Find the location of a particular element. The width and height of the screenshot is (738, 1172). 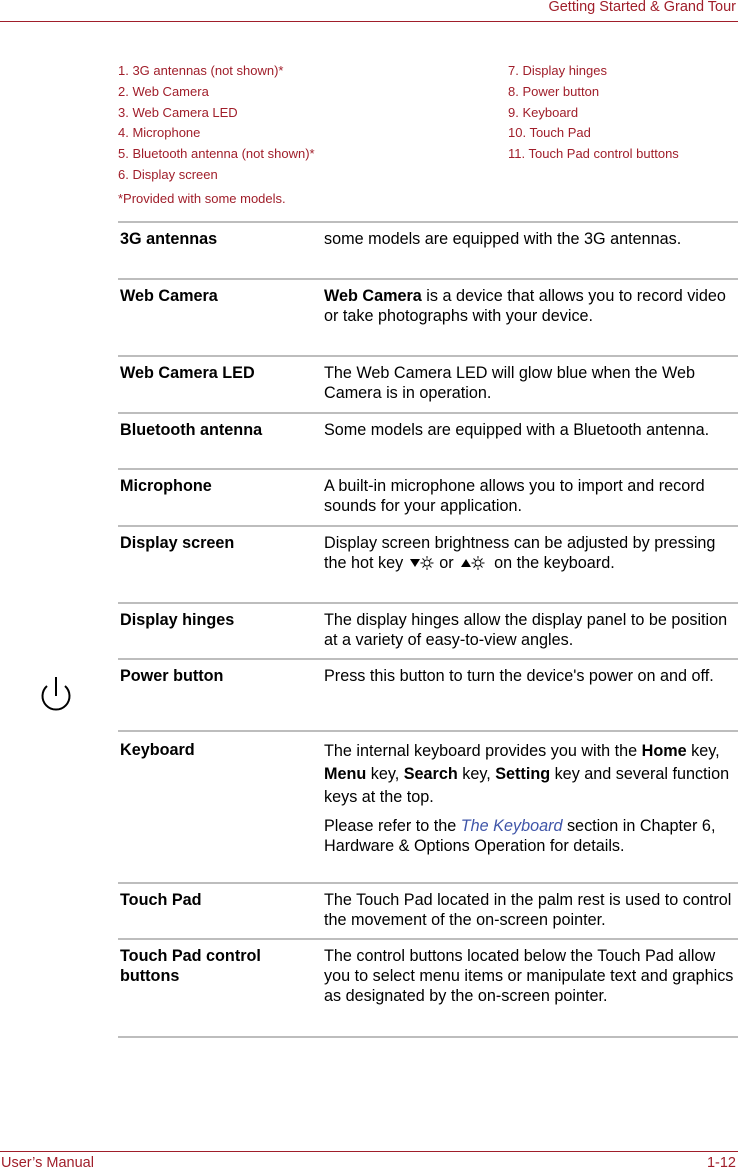

legend-item: 3. Web Camera LED is located at coordinates (178, 112).